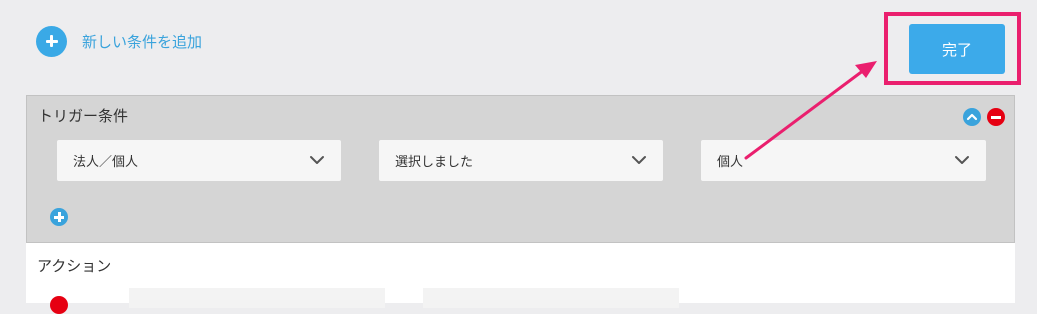 The image size is (1037, 314). Describe the element at coordinates (106, 162) in the screenshot. I see `condition-type-value: 法人／個人` at that location.